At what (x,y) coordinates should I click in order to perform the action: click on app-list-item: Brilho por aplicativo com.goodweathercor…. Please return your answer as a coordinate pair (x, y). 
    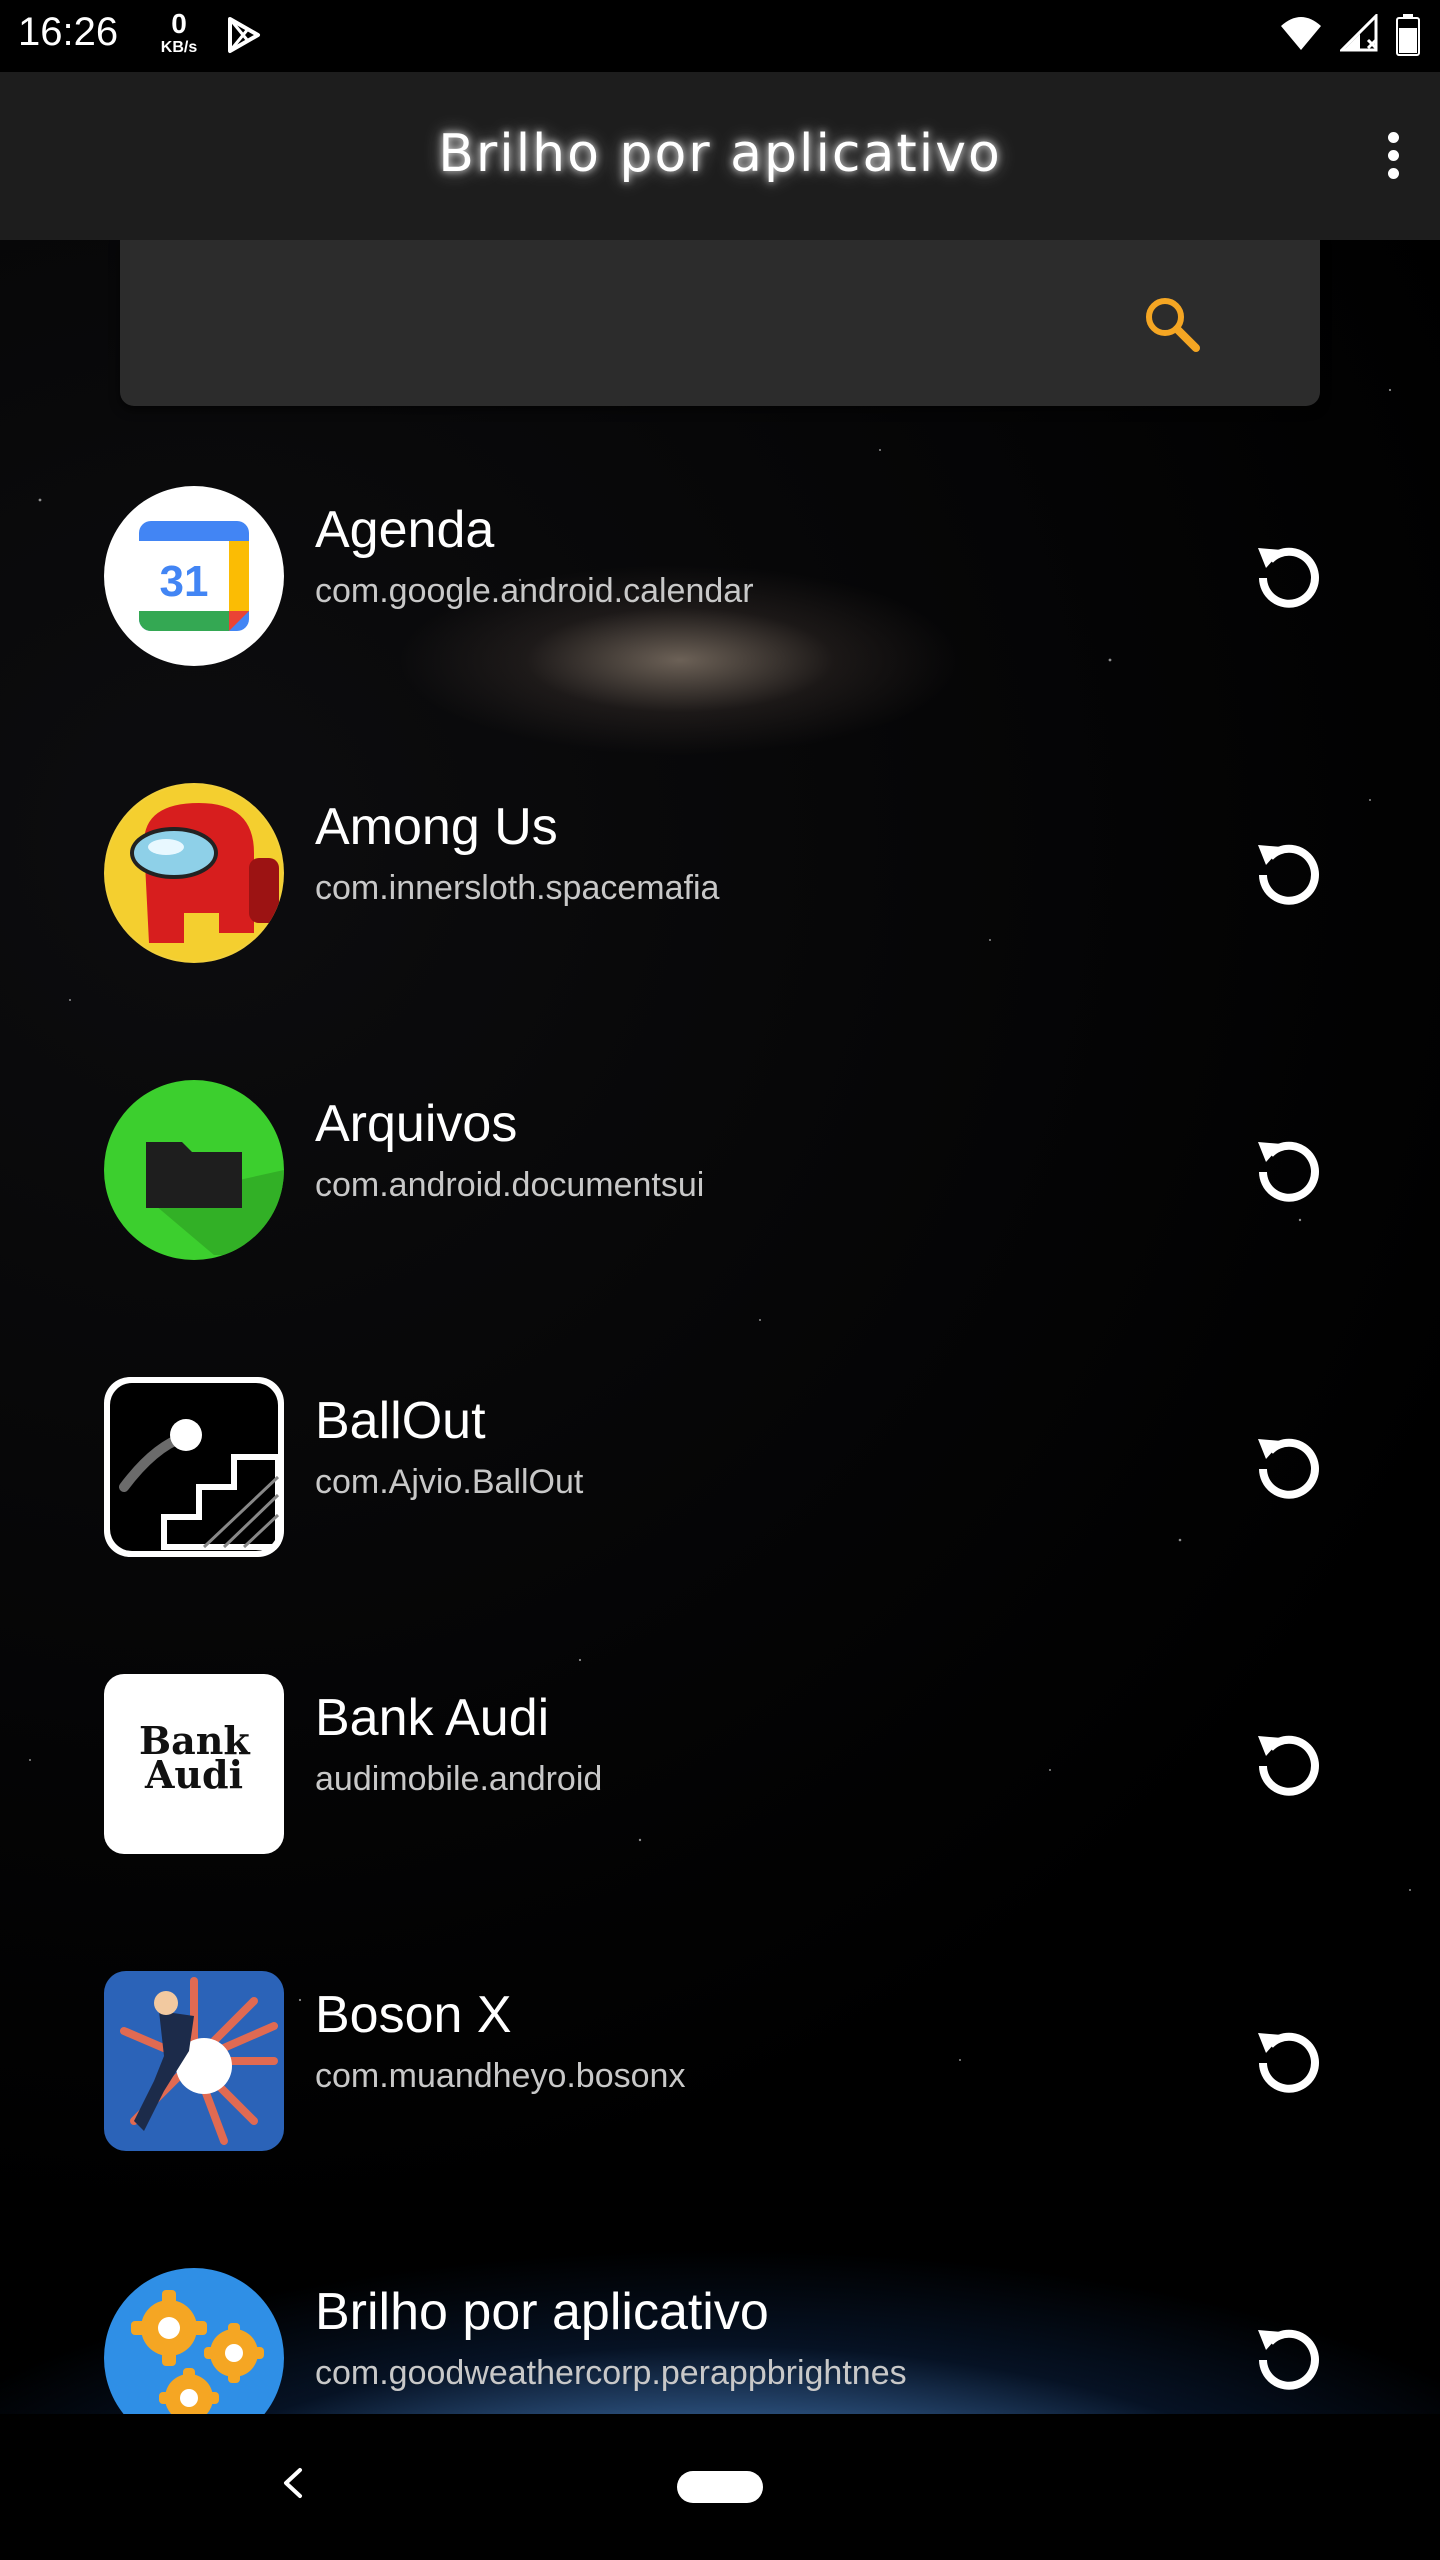
    Looking at the image, I should click on (720, 2333).